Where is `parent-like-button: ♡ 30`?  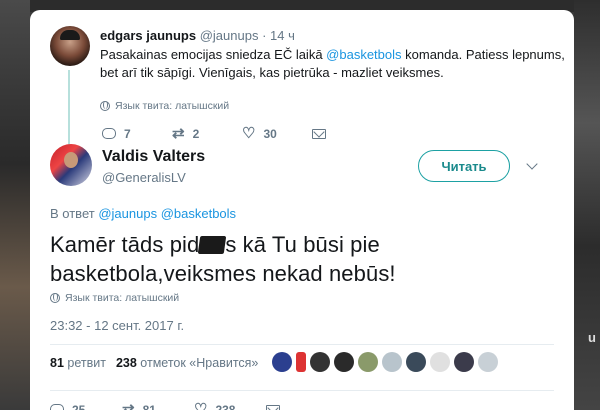 parent-like-button: ♡ 30 is located at coordinates (277, 133).